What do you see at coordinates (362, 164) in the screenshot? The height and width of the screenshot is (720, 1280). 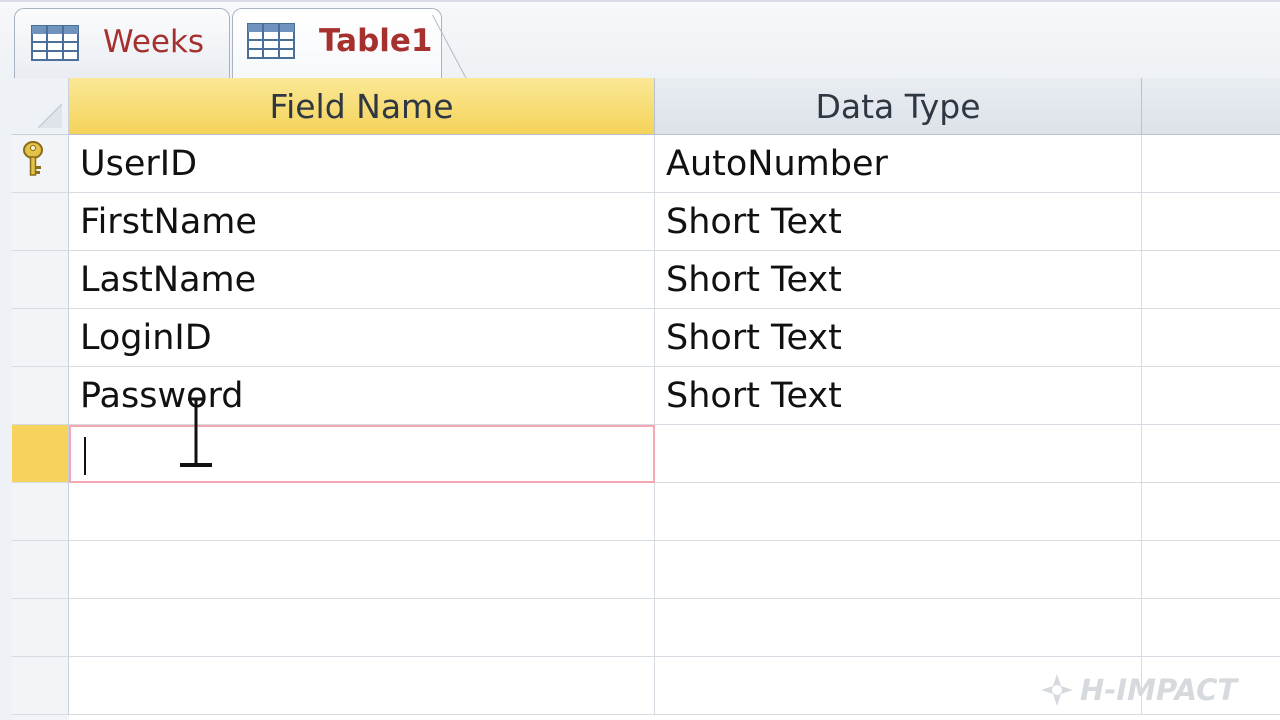 I see `field-name-cell: UserID` at bounding box center [362, 164].